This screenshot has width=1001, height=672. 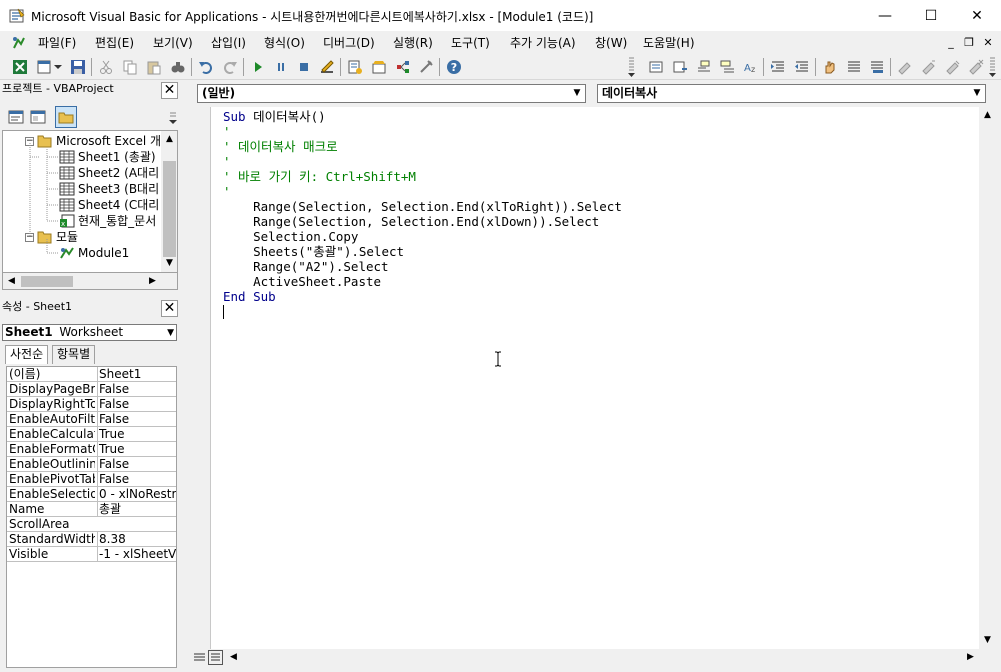 What do you see at coordinates (44, 67) in the screenshot?
I see `insert-module-icon` at bounding box center [44, 67].